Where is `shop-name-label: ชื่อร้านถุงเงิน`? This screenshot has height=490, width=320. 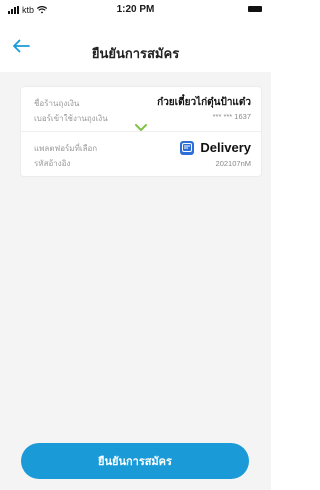
shop-name-label: ชื่อร้านถุงเงิน is located at coordinates (57, 103).